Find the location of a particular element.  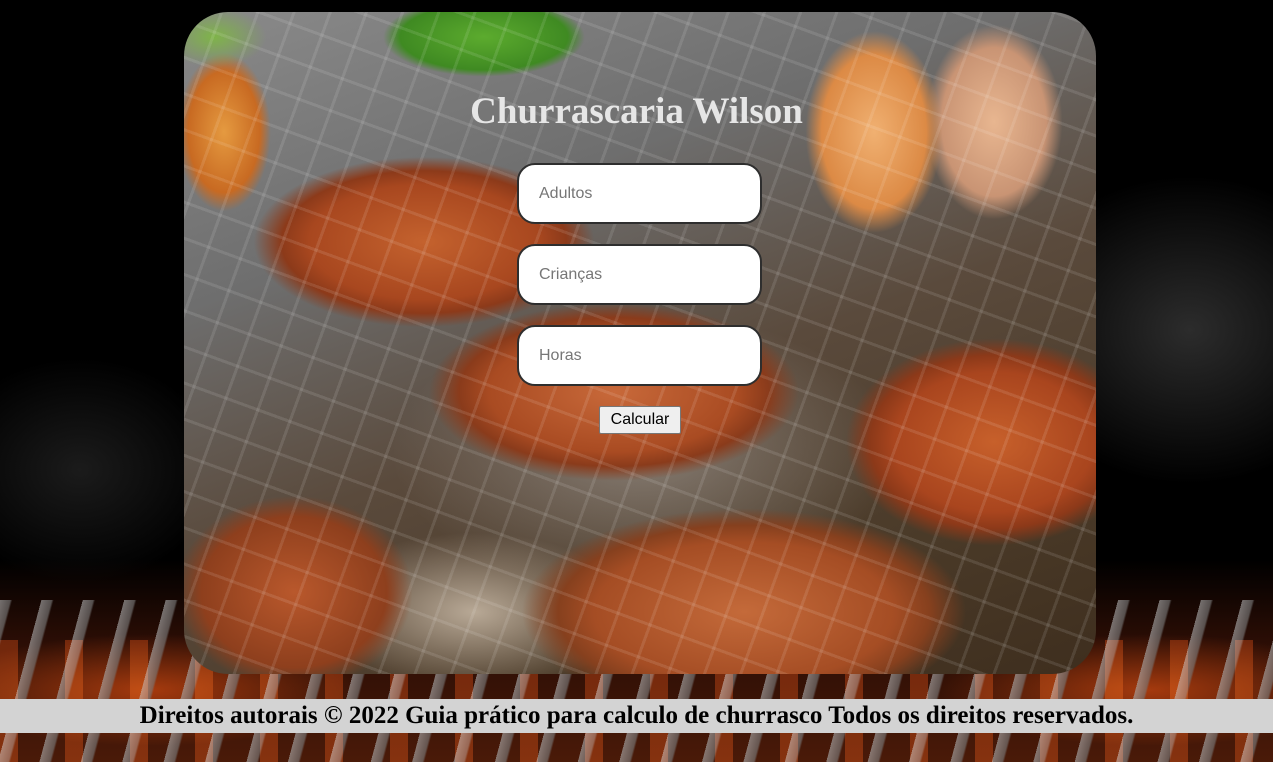

adults-input is located at coordinates (639, 193).